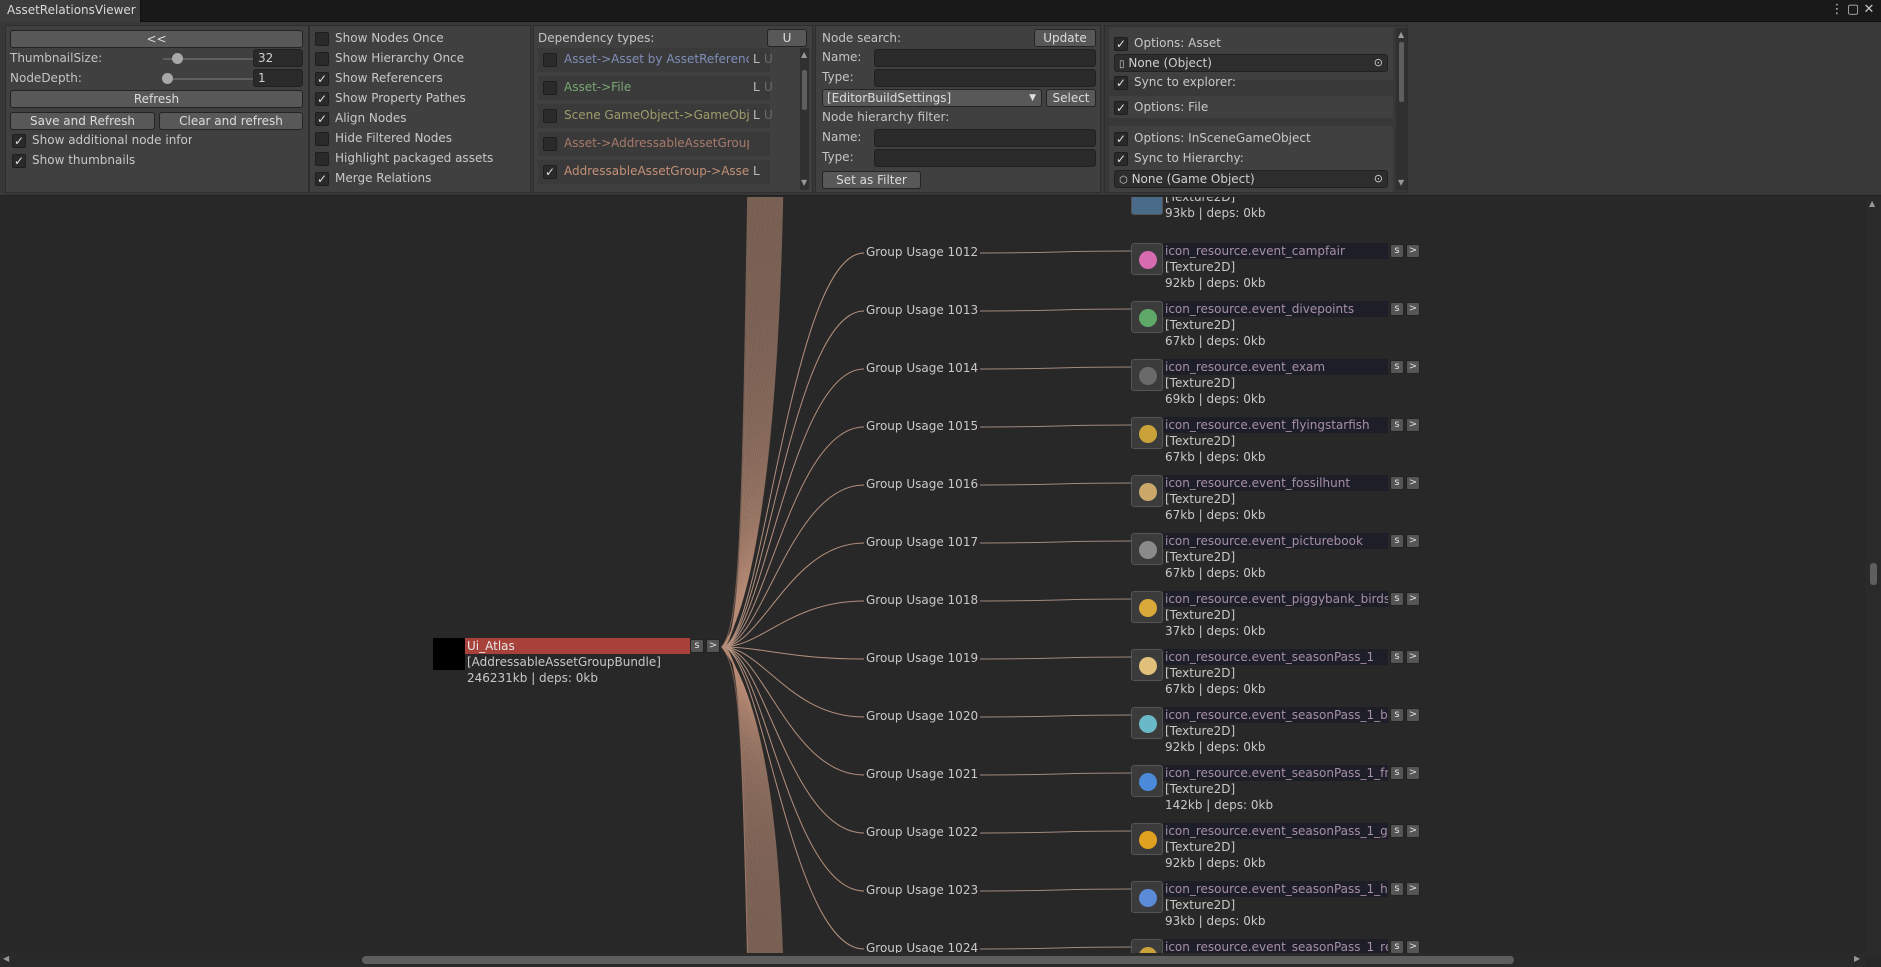 Image resolution: width=1881 pixels, height=967 pixels. Describe the element at coordinates (156, 39) in the screenshot. I see `collapse-button: <<` at that location.